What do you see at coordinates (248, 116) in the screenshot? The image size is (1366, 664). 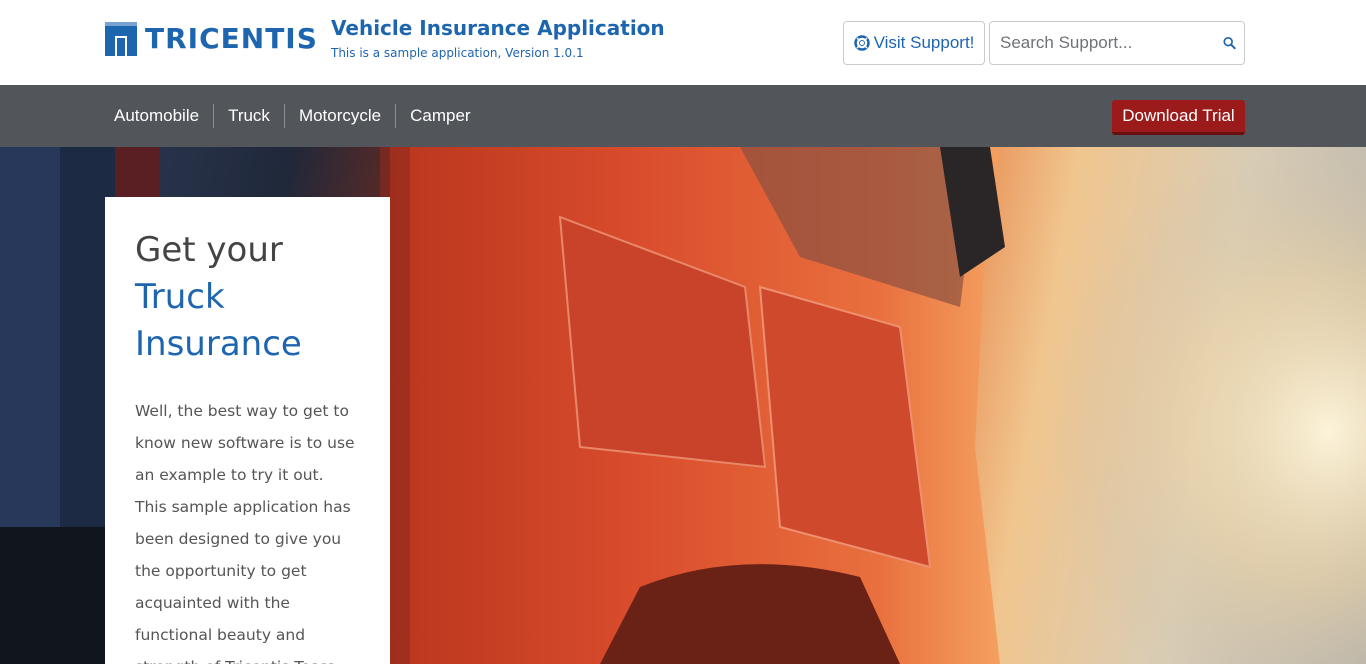 I see `nav-item-truck: Truck` at bounding box center [248, 116].